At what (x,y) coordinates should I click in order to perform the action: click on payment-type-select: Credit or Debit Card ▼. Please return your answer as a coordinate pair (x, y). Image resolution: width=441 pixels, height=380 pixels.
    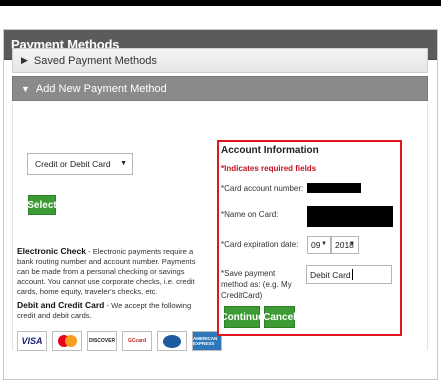
    Looking at the image, I should click on (80, 164).